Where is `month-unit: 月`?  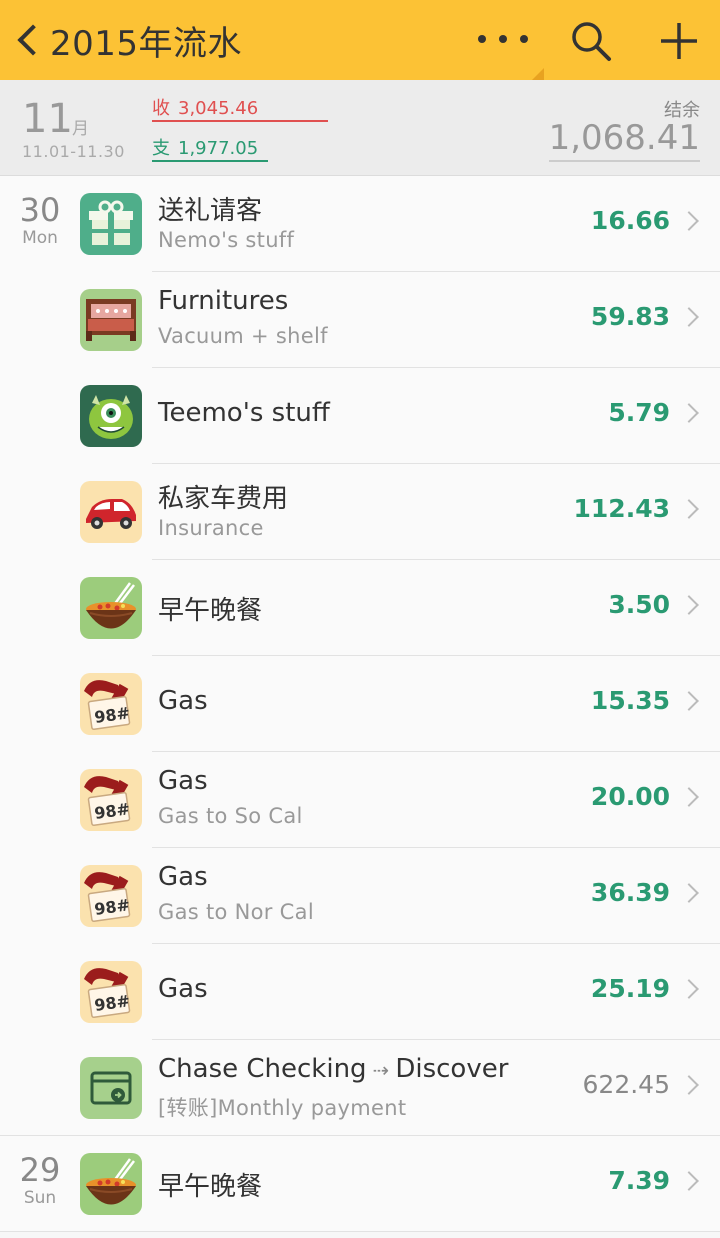 month-unit: 月 is located at coordinates (80, 129).